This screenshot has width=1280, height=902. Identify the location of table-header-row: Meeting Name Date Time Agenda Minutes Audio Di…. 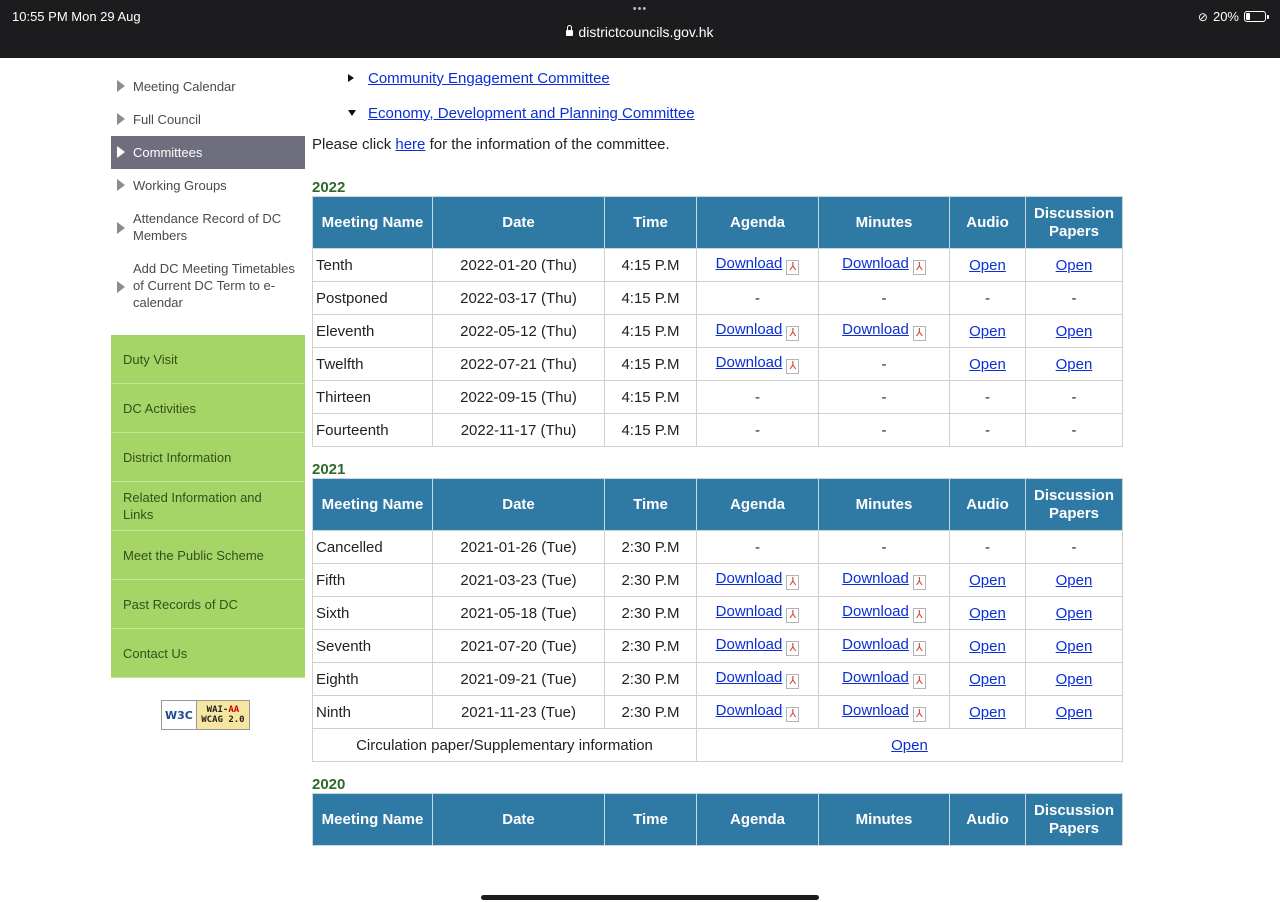
(717, 222).